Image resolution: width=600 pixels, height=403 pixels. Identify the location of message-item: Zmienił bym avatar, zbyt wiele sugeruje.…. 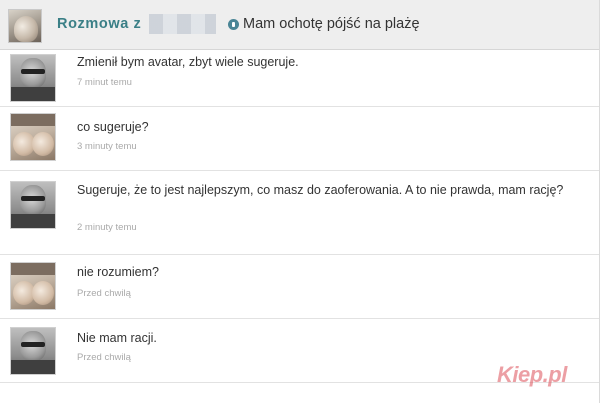
(300, 78).